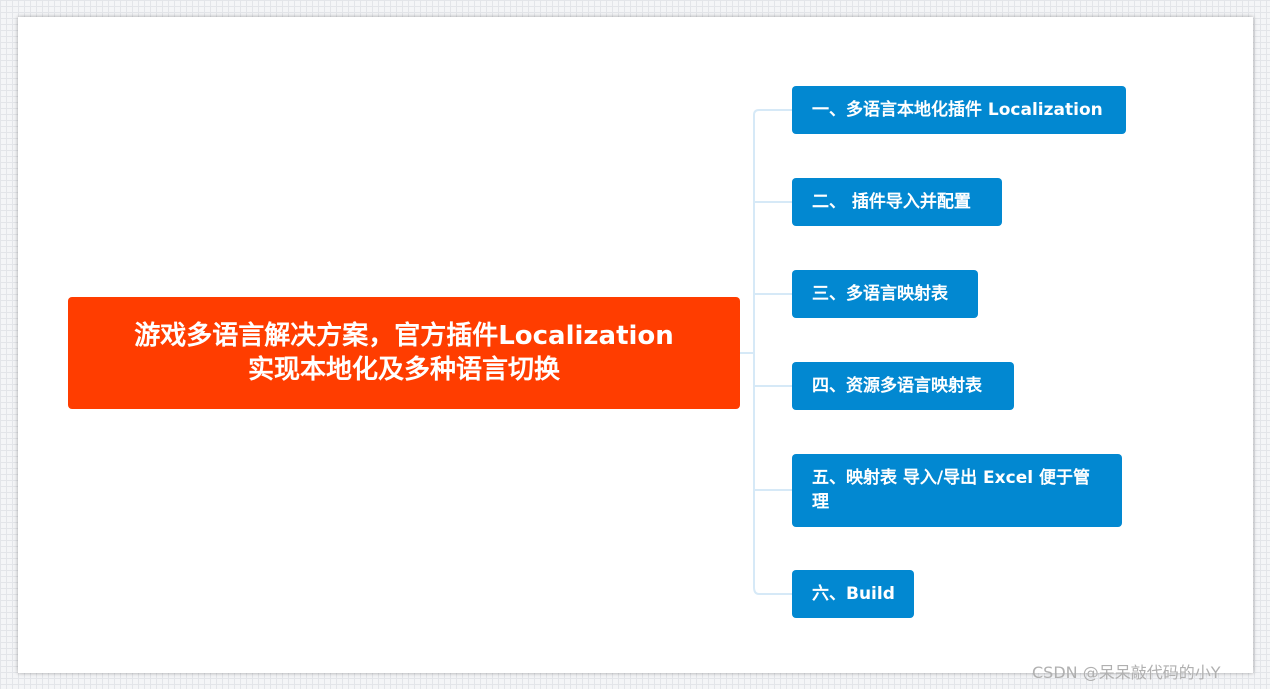 The image size is (1270, 689). What do you see at coordinates (897, 386) in the screenshot?
I see `branch-label: 四、资源多语言映射表` at bounding box center [897, 386].